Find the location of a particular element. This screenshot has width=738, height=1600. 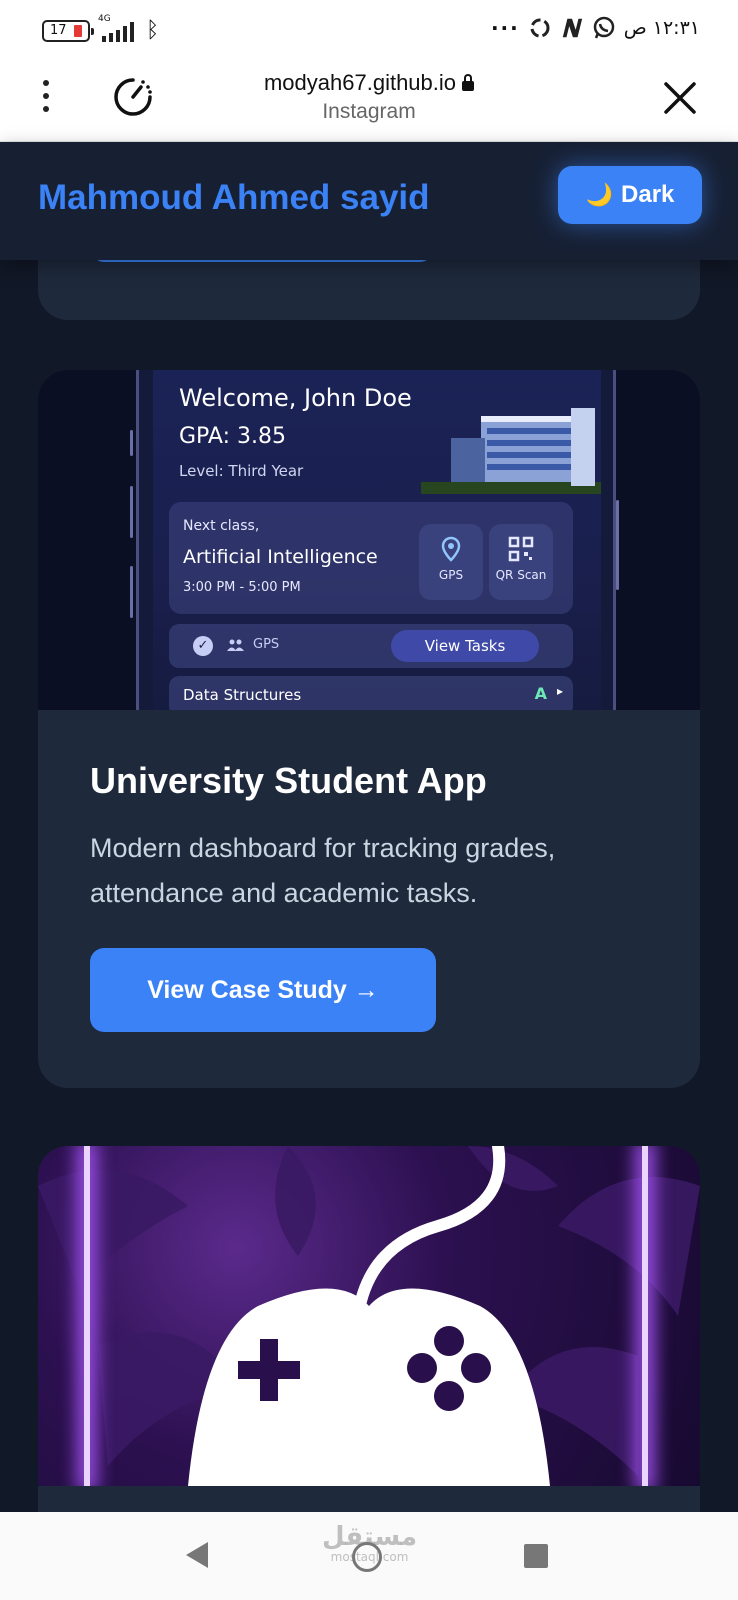

close-icon is located at coordinates (680, 98).